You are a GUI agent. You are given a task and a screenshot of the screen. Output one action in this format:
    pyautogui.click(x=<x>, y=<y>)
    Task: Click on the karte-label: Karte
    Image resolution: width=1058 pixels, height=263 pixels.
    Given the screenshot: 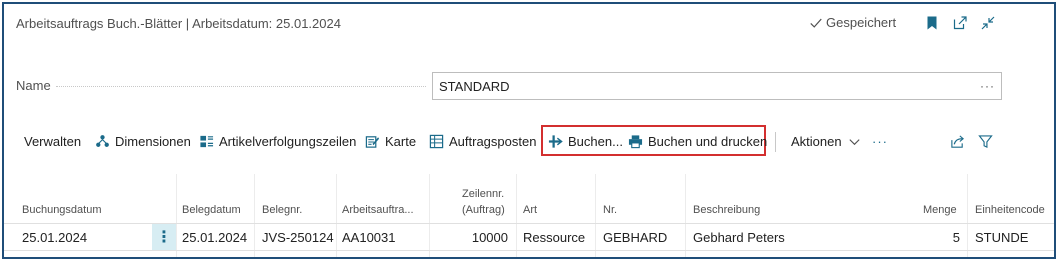 What is the action you would take?
    pyautogui.click(x=401, y=141)
    